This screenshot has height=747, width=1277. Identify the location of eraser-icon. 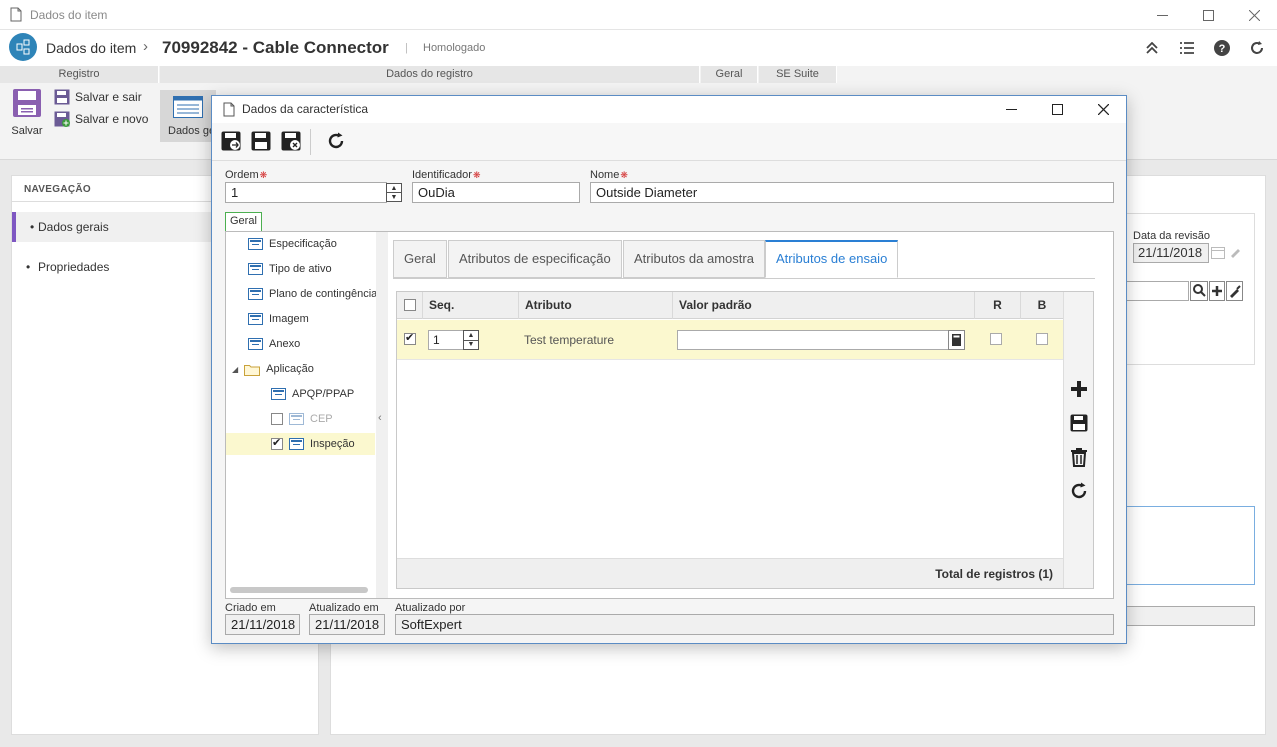
(1235, 291).